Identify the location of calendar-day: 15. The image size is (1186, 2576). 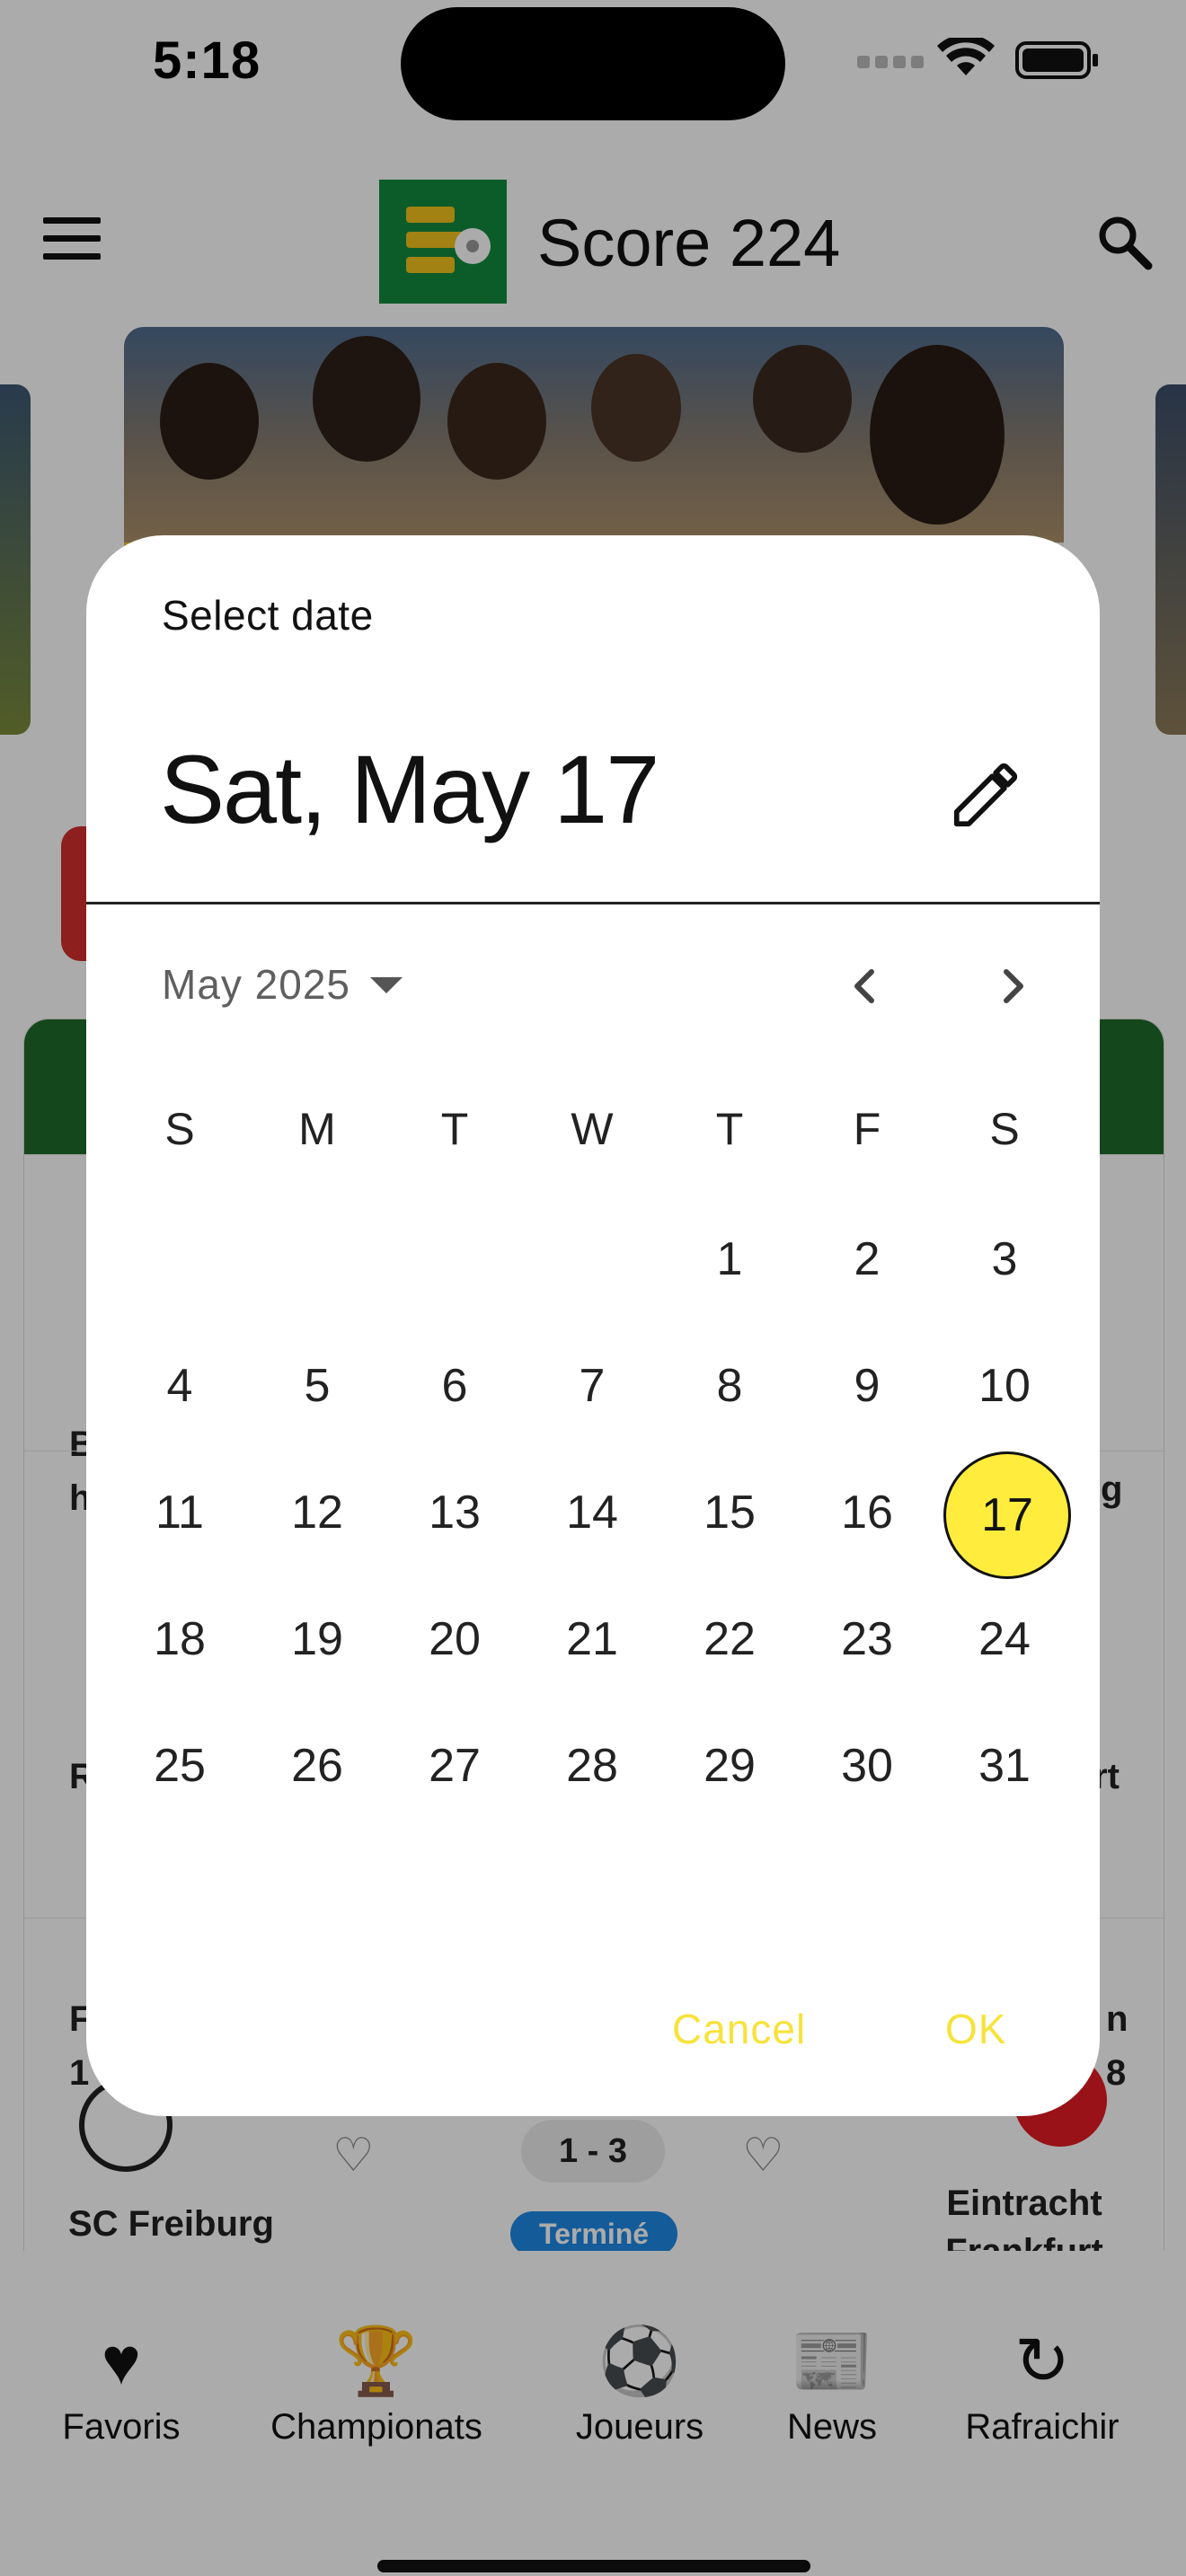
(729, 1512).